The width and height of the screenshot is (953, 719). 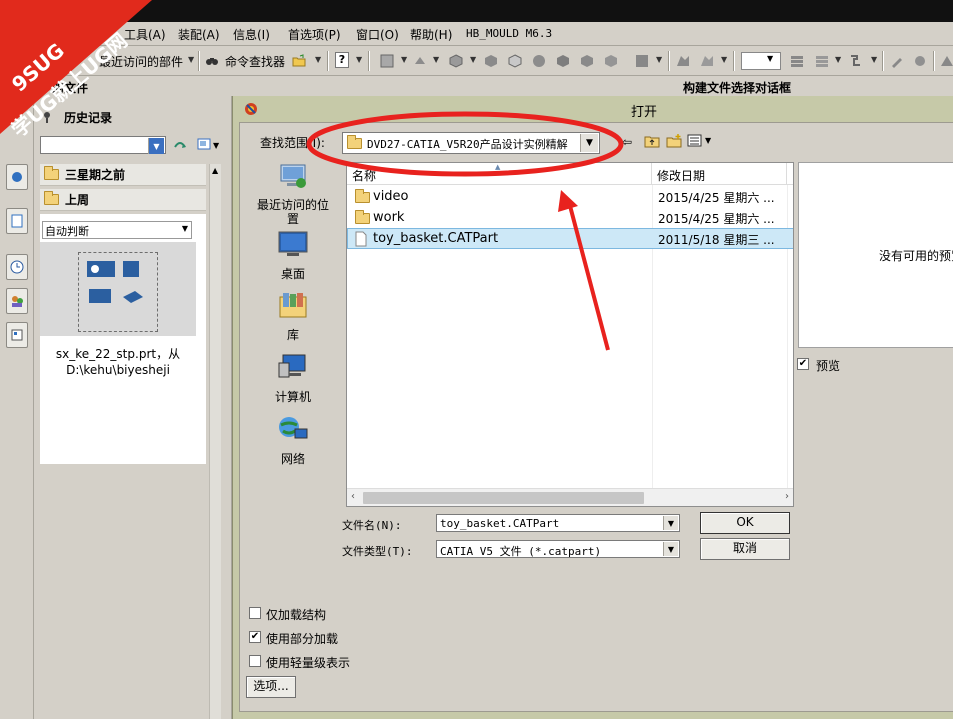 What do you see at coordinates (509, 33) in the screenshot?
I see `menu-hb-mould: HB_MOULD M6.3` at bounding box center [509, 33].